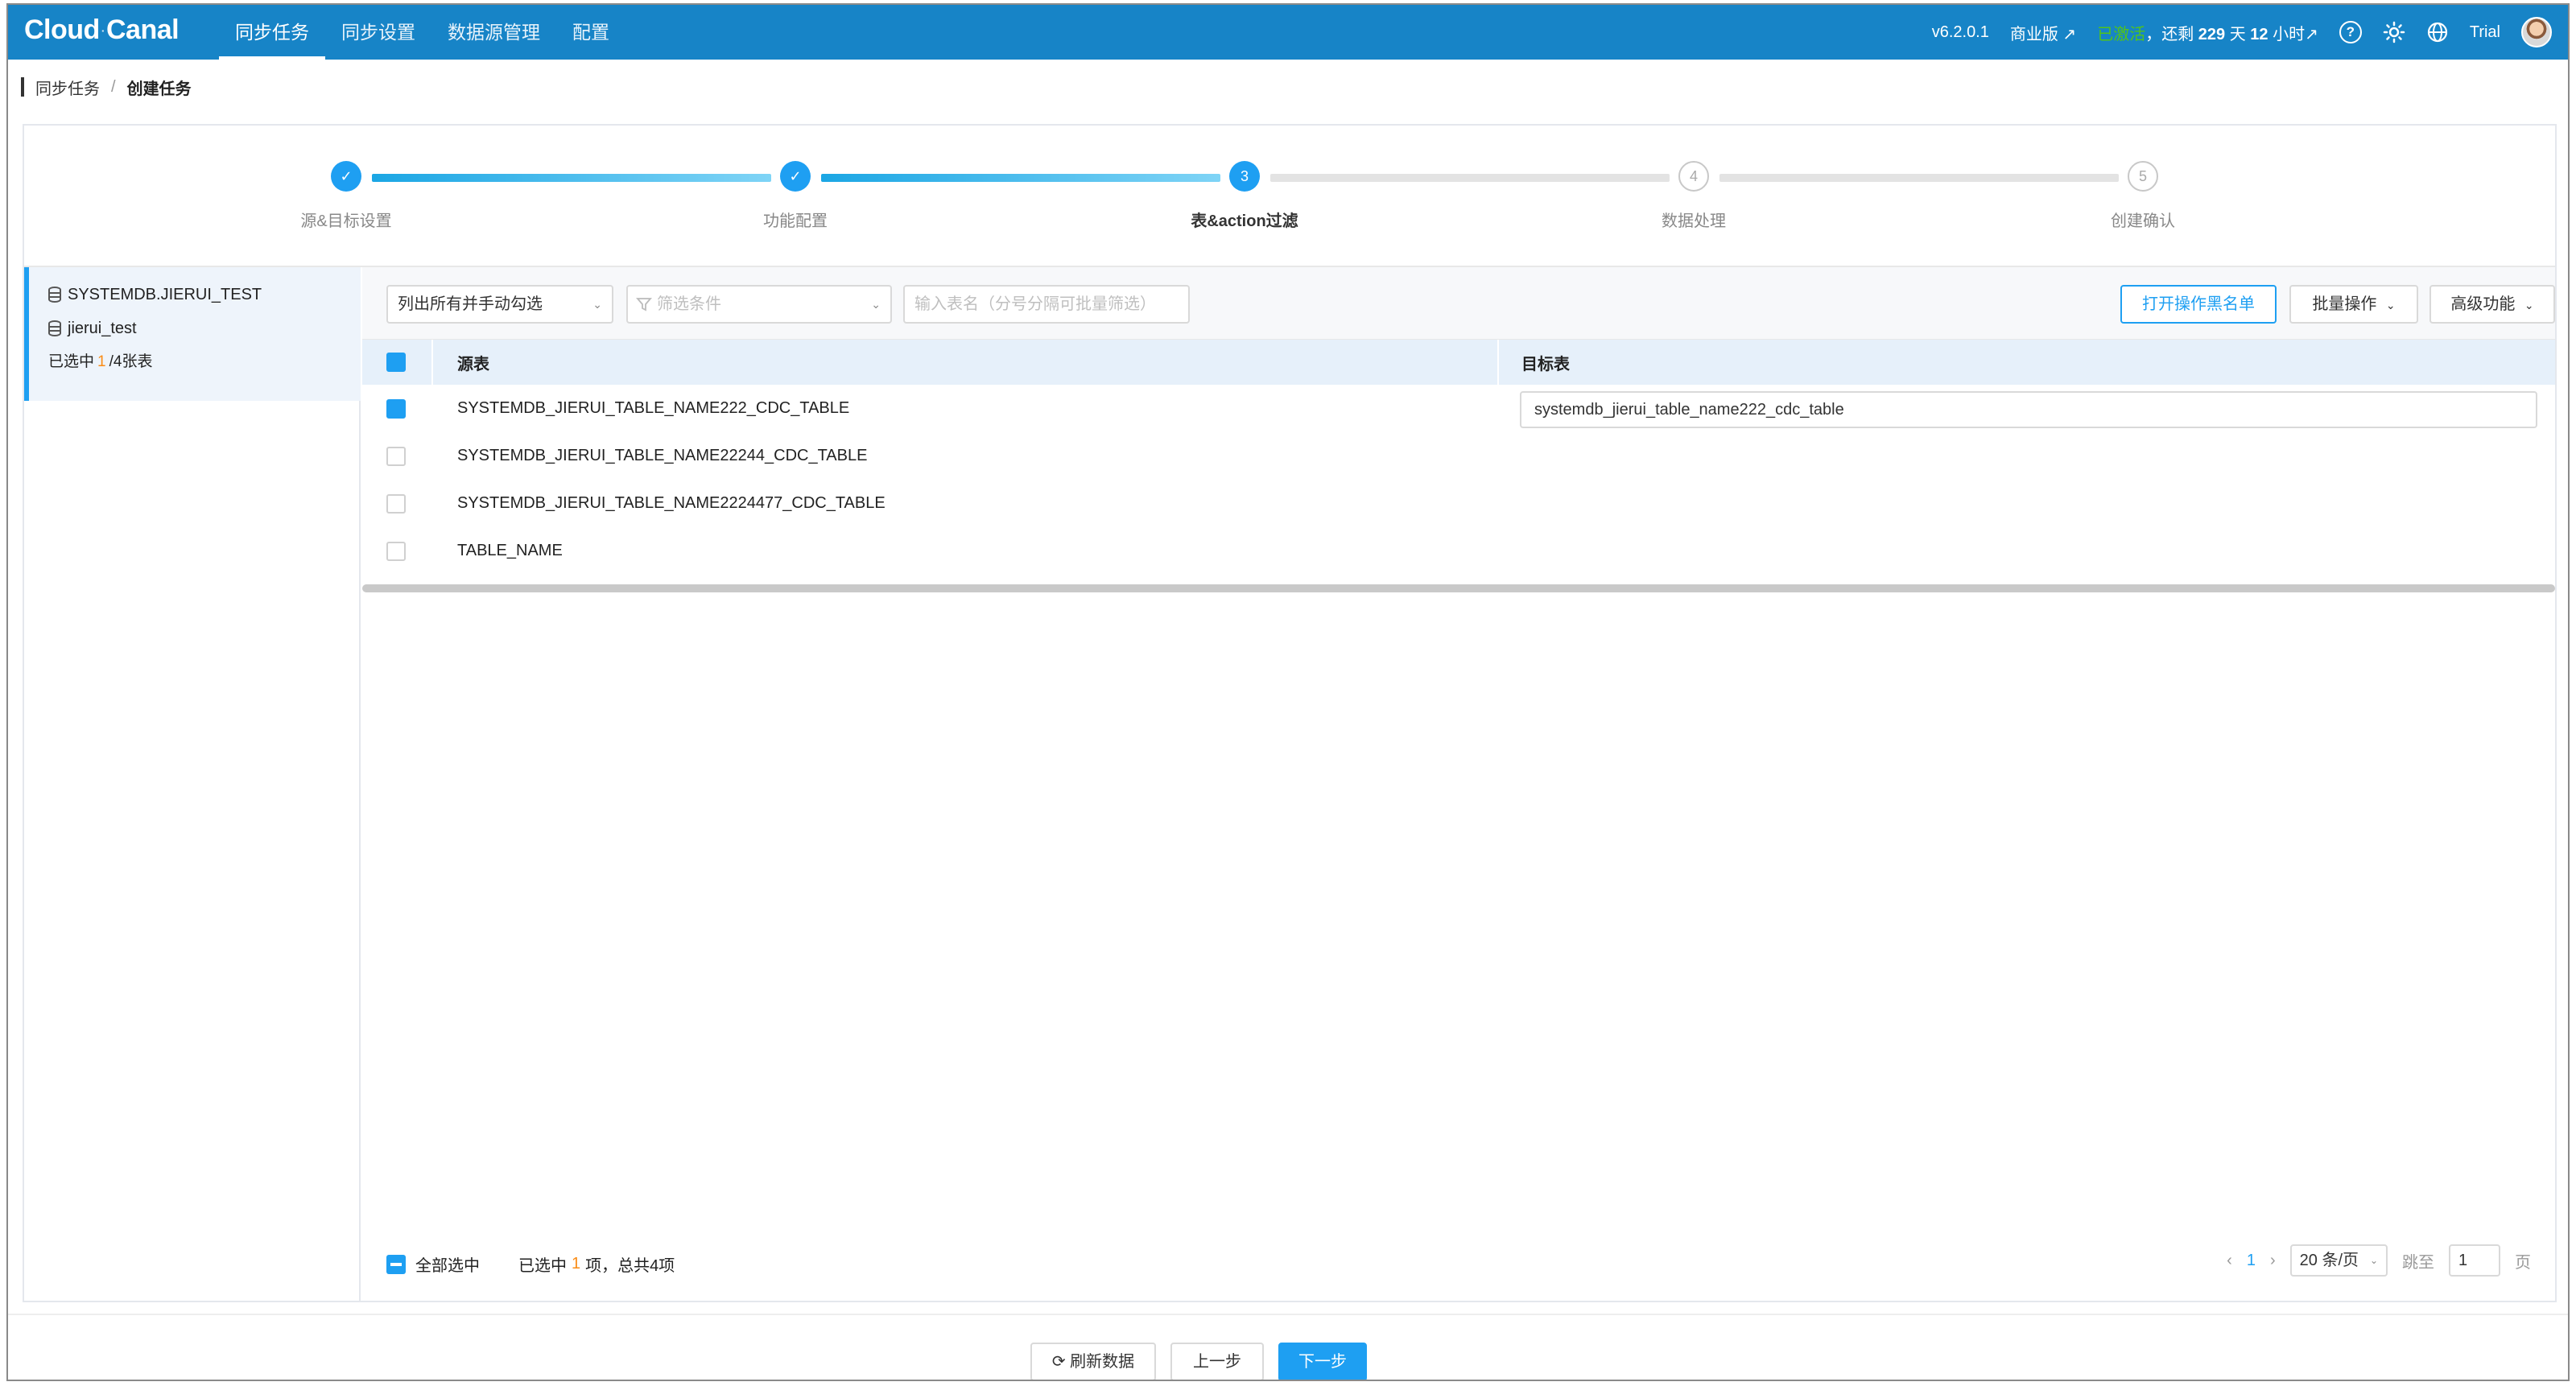  I want to click on selected-count: 1, so click(101, 361).